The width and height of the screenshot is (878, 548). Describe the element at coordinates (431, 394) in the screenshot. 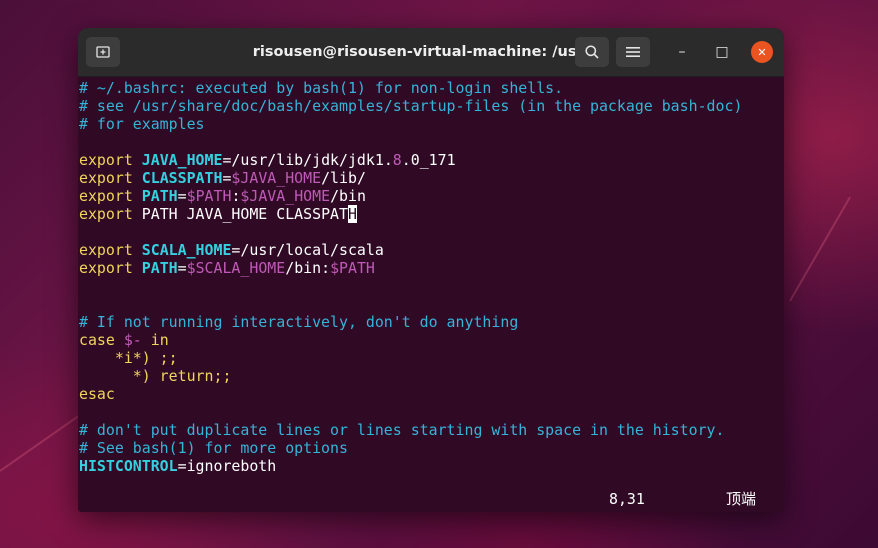

I see `terminal-line: esac` at that location.